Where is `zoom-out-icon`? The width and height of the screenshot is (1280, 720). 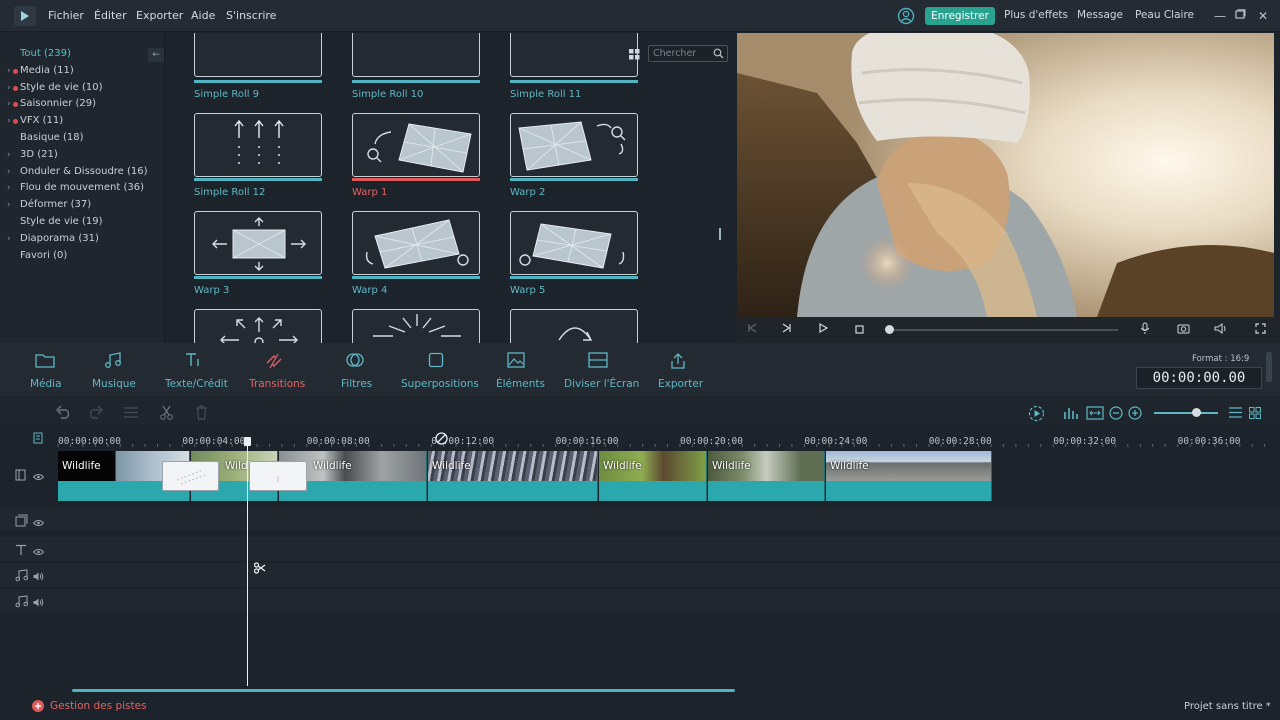 zoom-out-icon is located at coordinates (1116, 414).